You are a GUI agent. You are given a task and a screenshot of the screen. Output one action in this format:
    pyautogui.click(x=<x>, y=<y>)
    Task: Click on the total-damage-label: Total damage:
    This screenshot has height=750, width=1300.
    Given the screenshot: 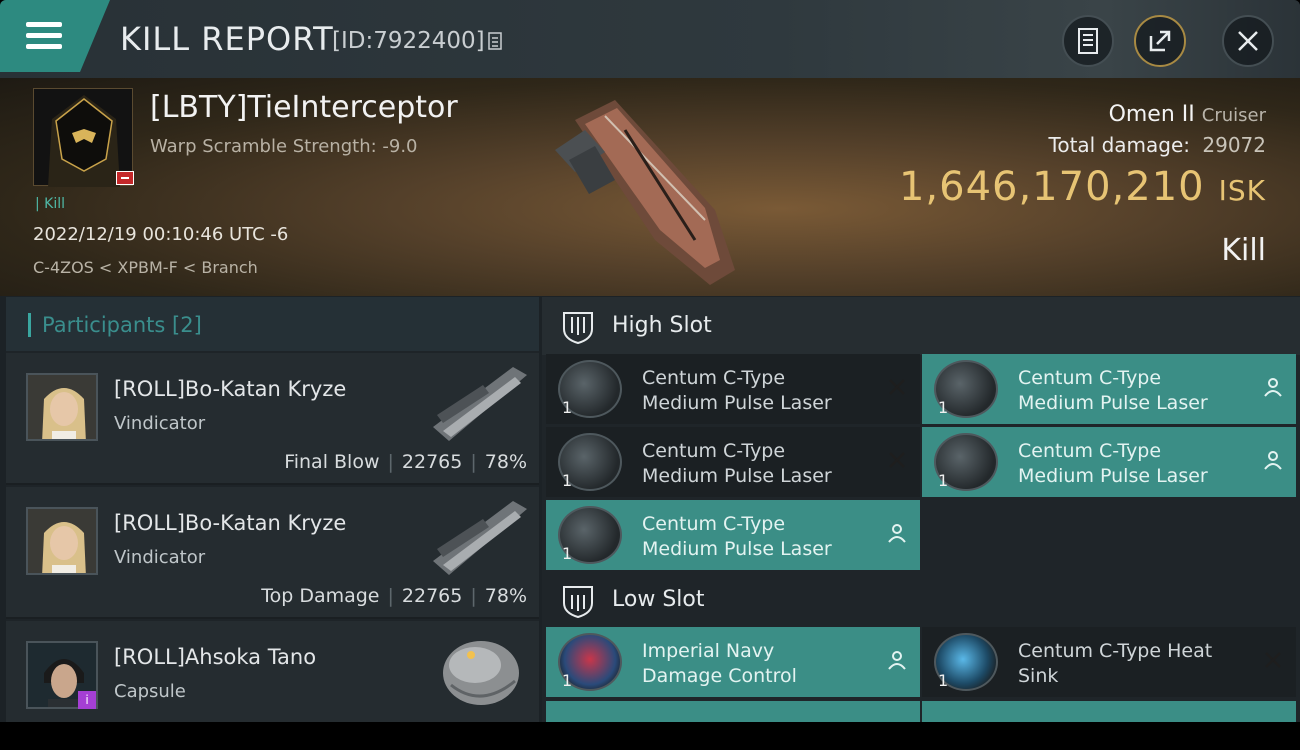 What is the action you would take?
    pyautogui.click(x=1119, y=145)
    